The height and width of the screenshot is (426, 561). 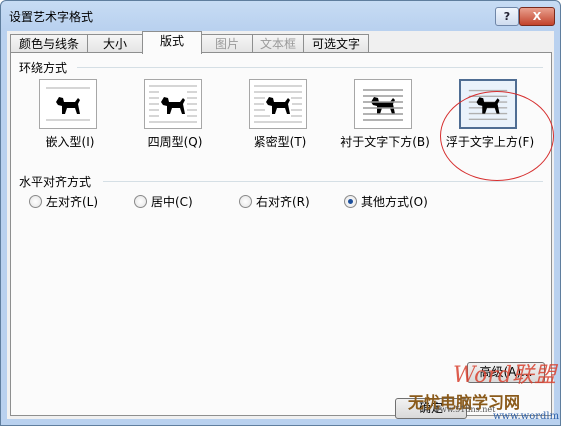 What do you see at coordinates (278, 104) in the screenshot?
I see `tight-wrap-dog-icon` at bounding box center [278, 104].